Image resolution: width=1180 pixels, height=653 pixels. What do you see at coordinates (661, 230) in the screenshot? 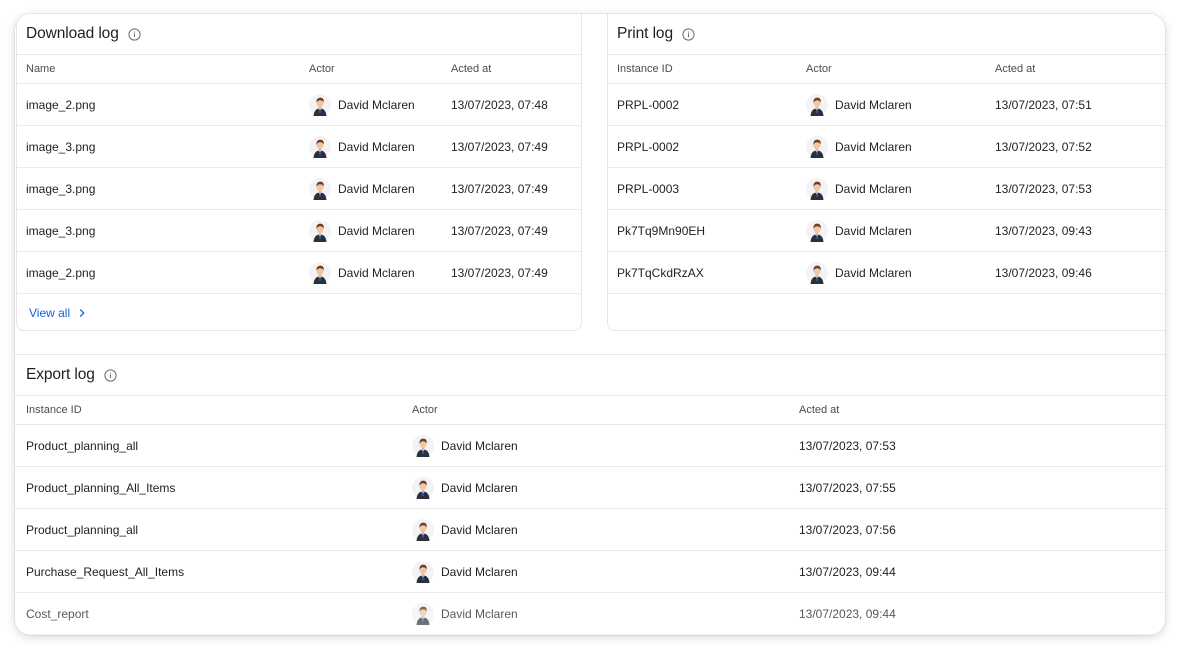
I see `instance-id-cell: Pk7Tq9Mn90EH` at bounding box center [661, 230].